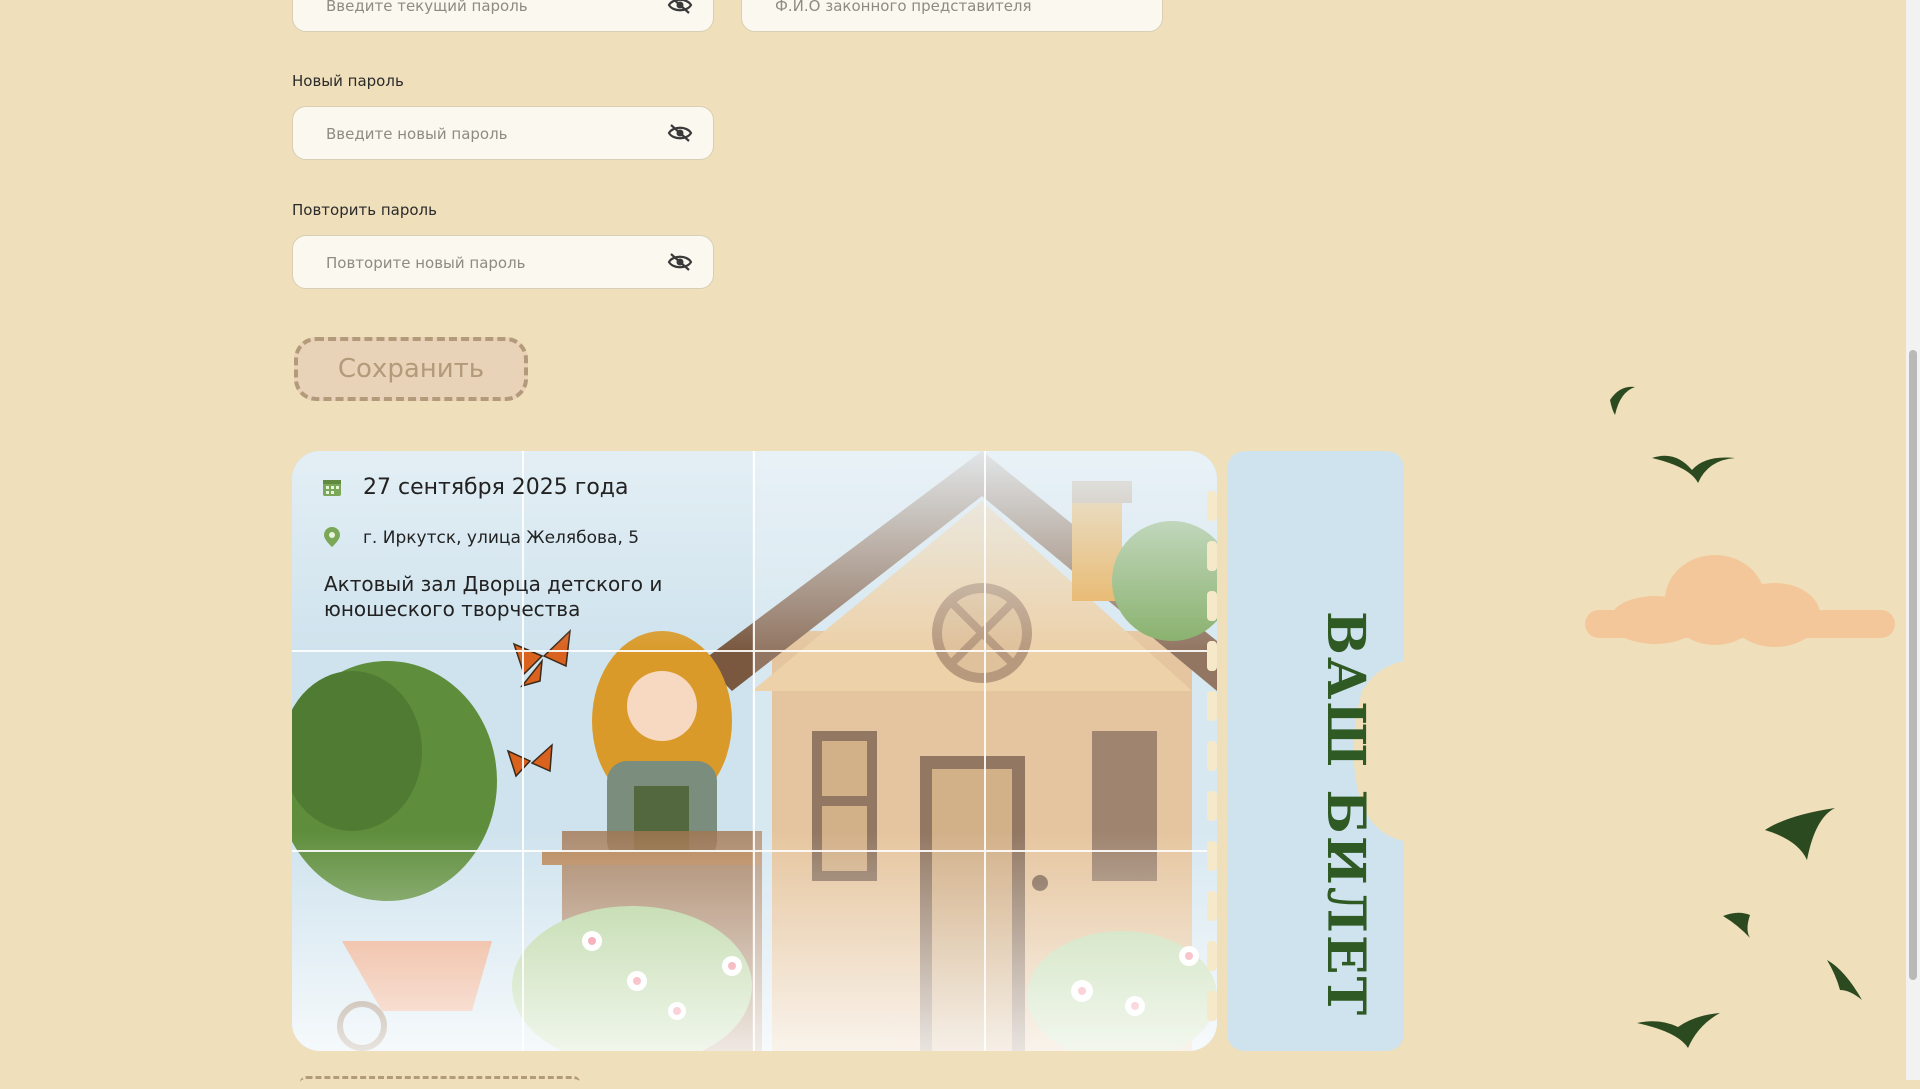 The image size is (1920, 1089). I want to click on page-scrollbar, so click(1913, 540).